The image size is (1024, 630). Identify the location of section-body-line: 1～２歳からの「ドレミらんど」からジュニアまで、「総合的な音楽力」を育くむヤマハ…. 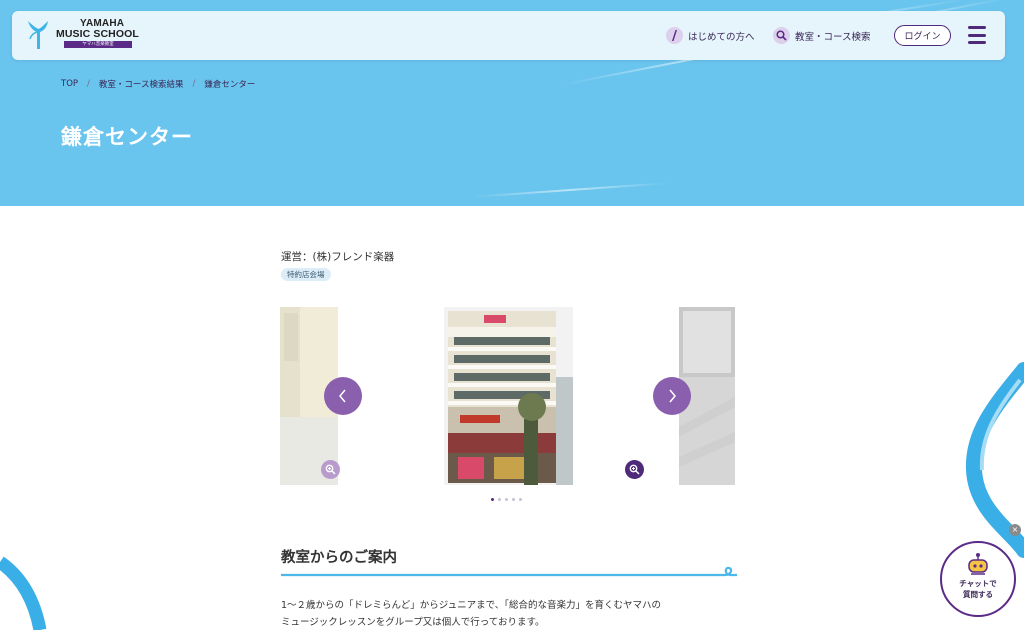
(471, 605).